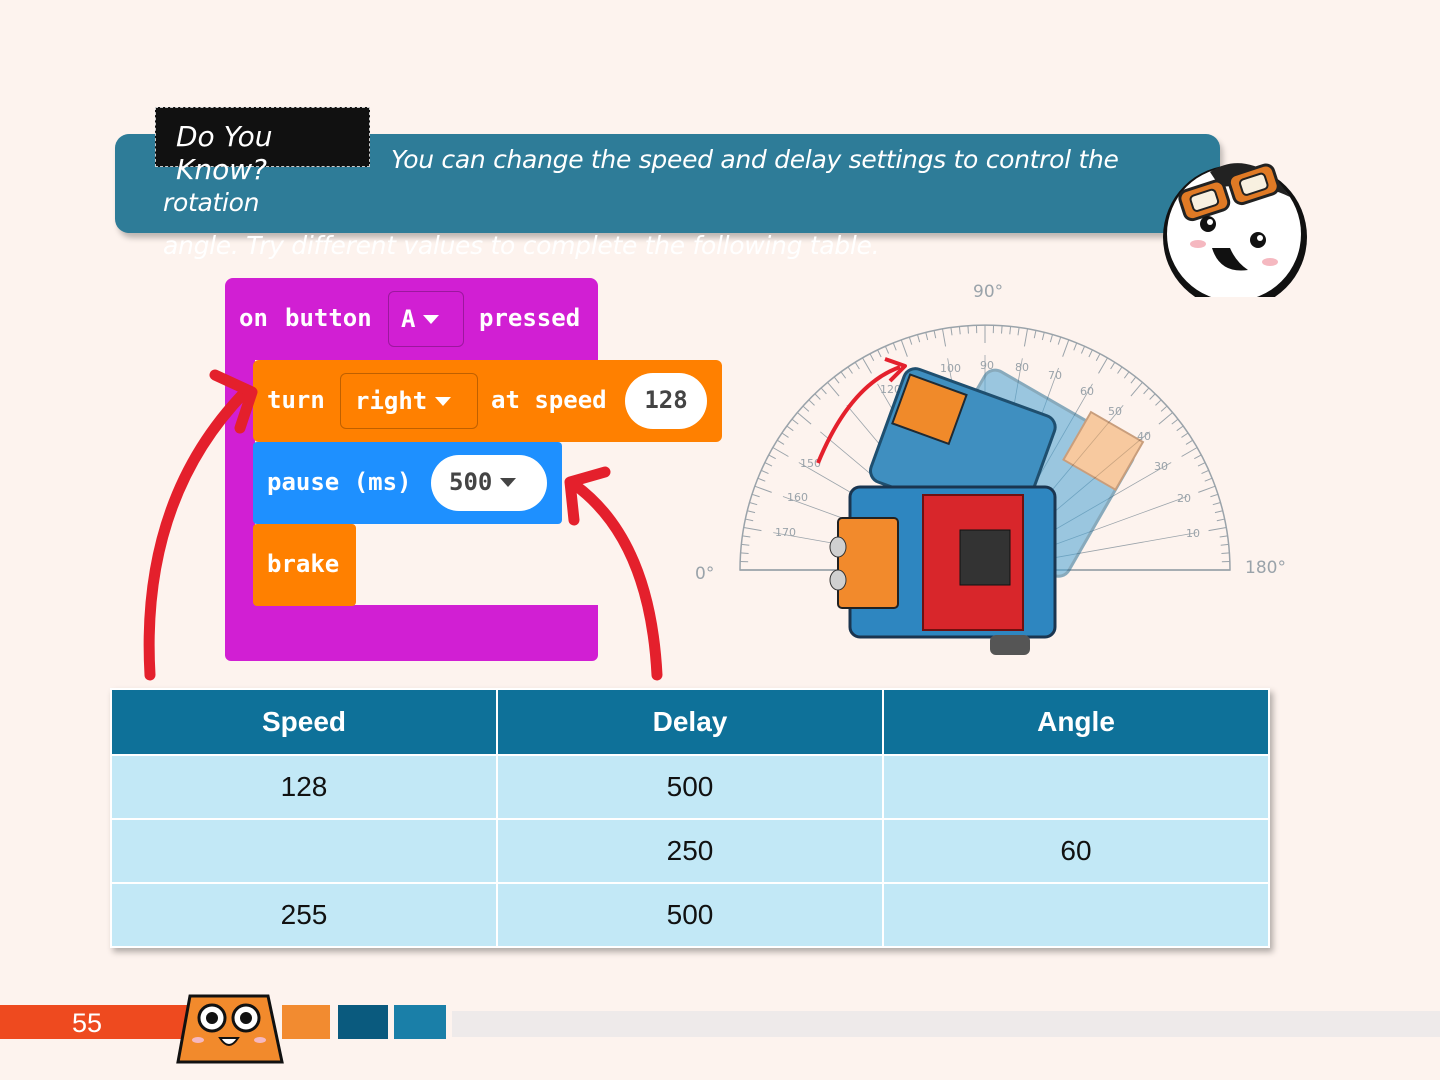 The height and width of the screenshot is (1080, 1440). I want to click on robot-mascot-icon, so click(230, 1029).